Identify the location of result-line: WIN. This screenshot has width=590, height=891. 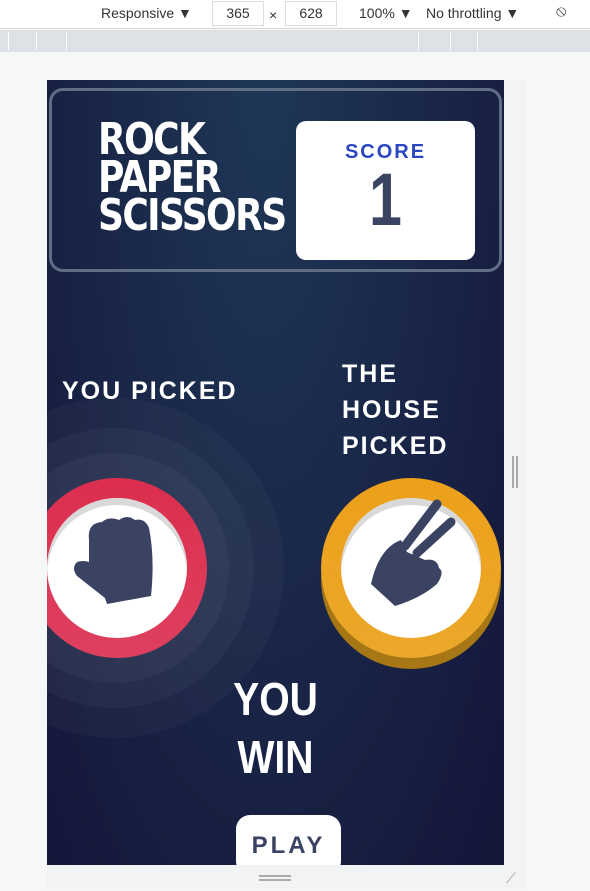
(275, 757).